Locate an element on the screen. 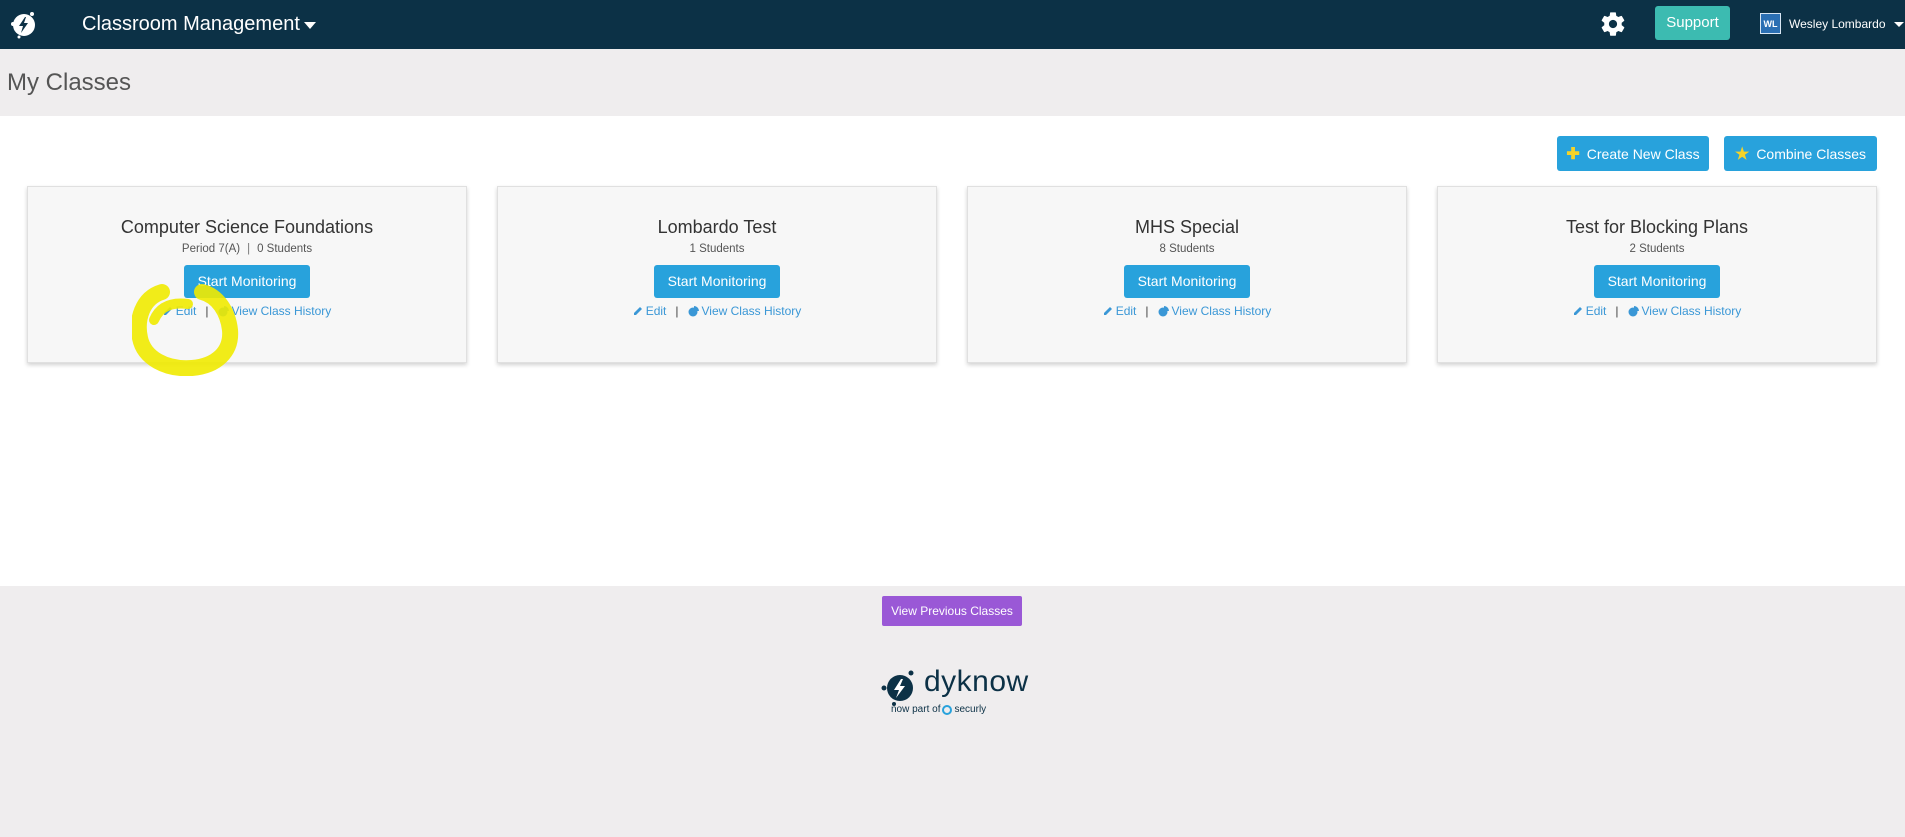  page-title: My Classes is located at coordinates (69, 82).